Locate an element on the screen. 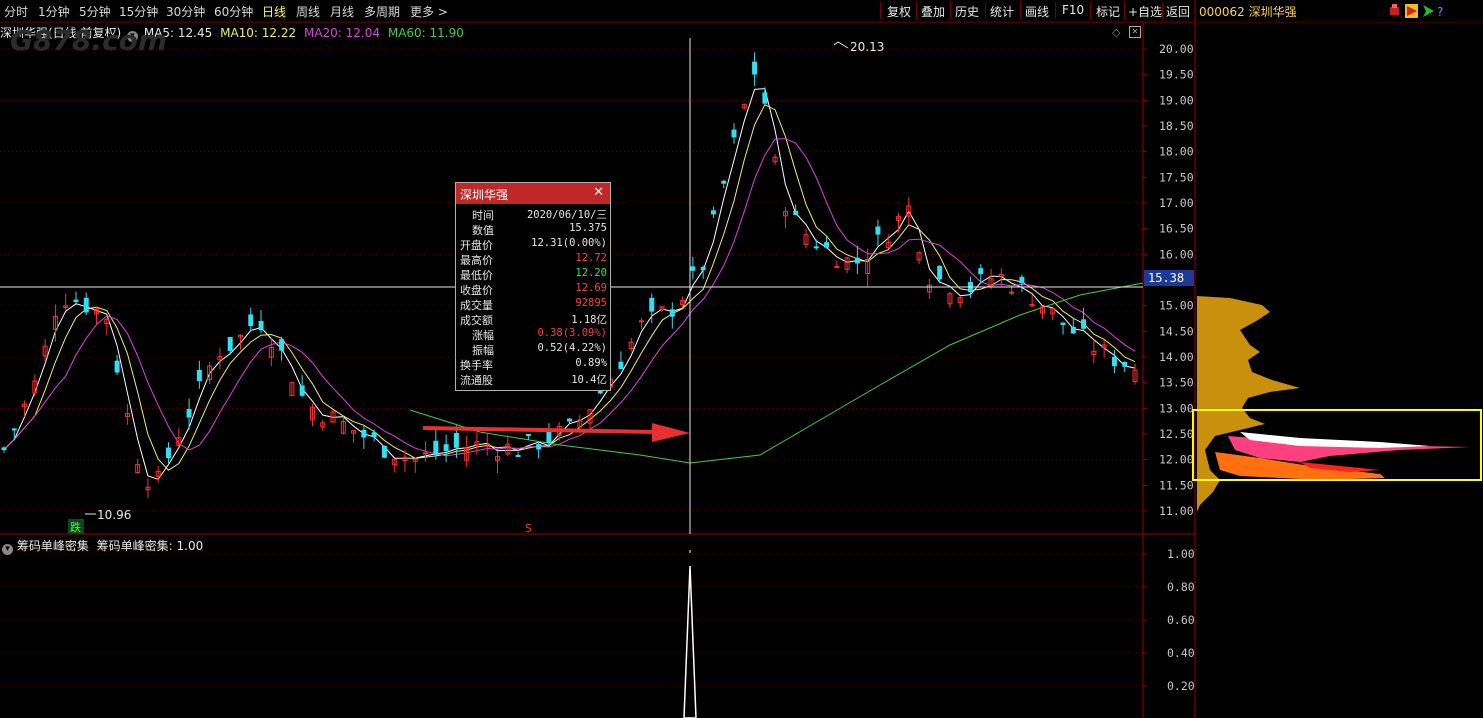  popup-row: 数值 15.375 is located at coordinates (533, 229).